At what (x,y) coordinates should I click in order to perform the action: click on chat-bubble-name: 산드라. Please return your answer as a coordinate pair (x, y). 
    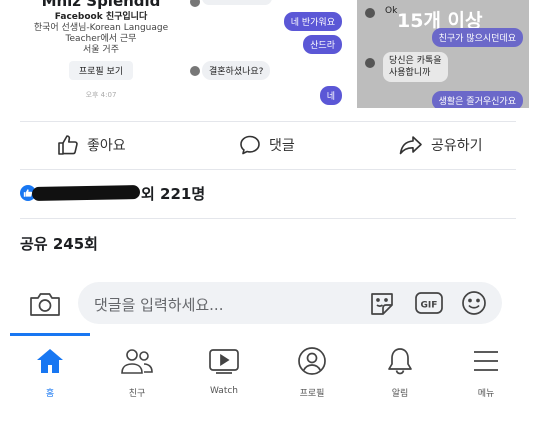
    Looking at the image, I should click on (322, 44).